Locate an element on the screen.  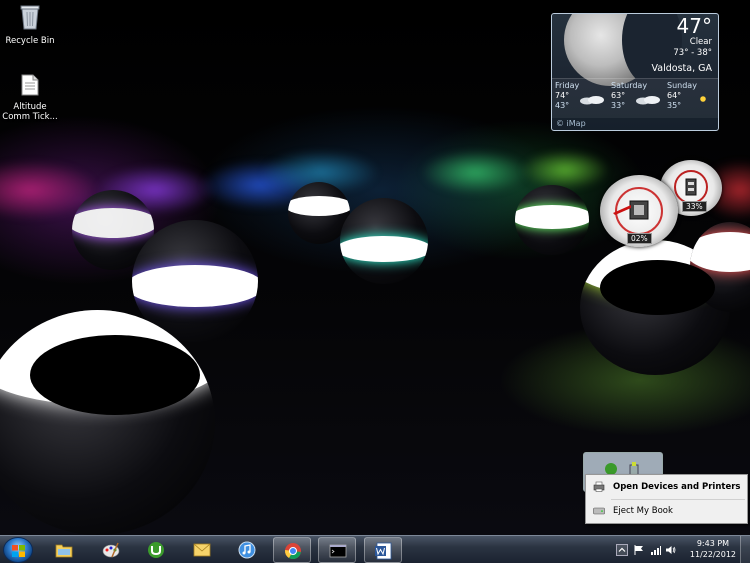
desktop-icon-recycle-bin: Recycle Bin is located at coordinates (30, 25).